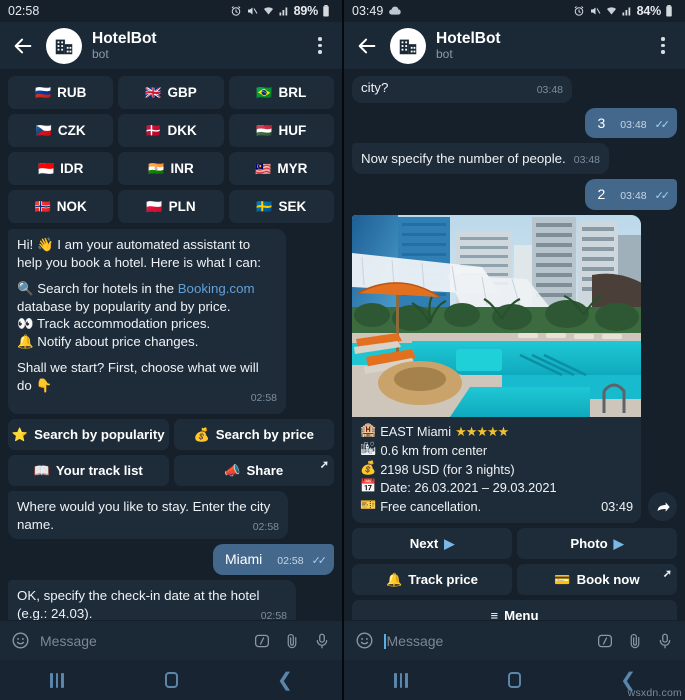 This screenshot has height=700, width=685. What do you see at coordinates (368, 11) in the screenshot?
I see `status-clock: 03:49` at bounding box center [368, 11].